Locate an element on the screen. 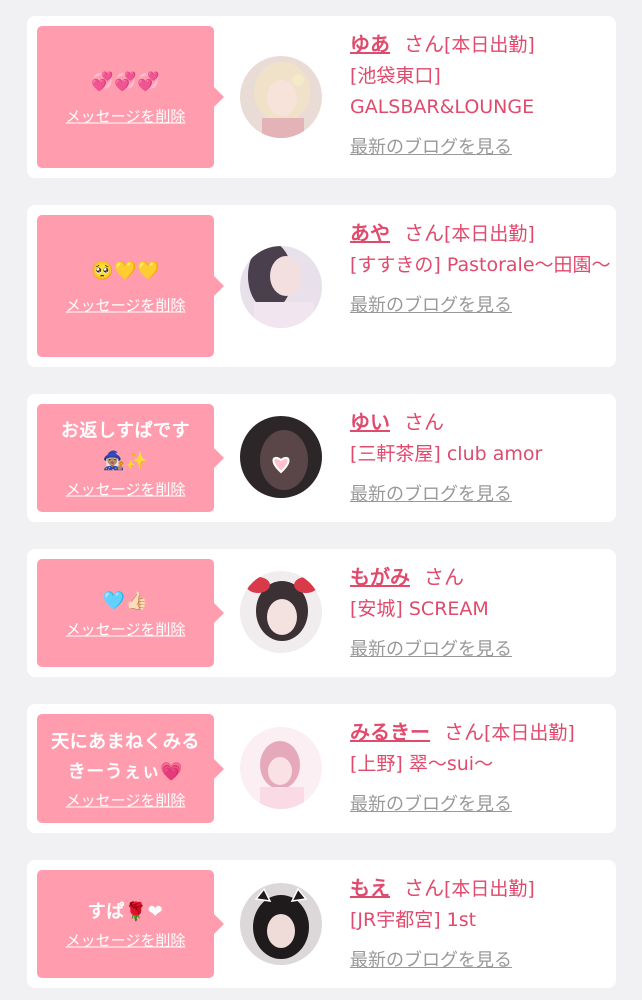 This screenshot has height=1000, width=642. message-text: 🥺💛💛 is located at coordinates (125, 271).